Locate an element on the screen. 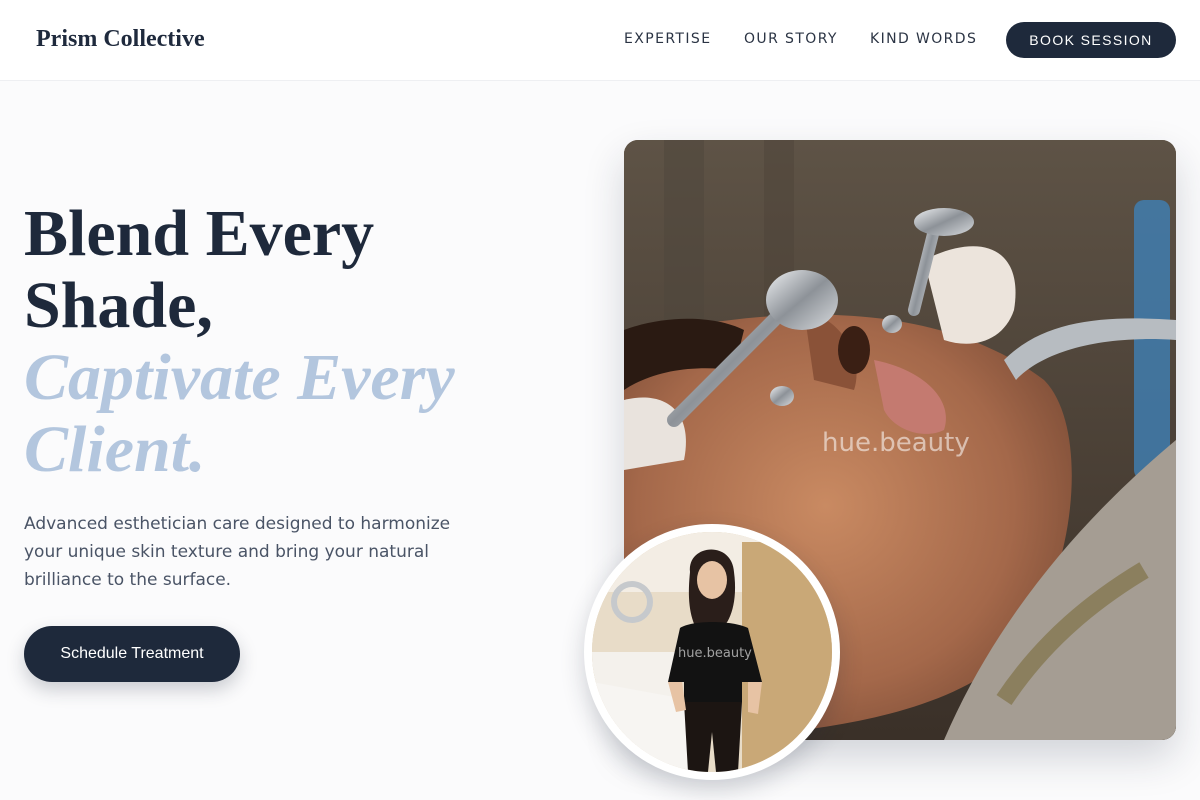 This screenshot has width=1200, height=800. nav-link-kind-words: KIND WORDS is located at coordinates (923, 39).